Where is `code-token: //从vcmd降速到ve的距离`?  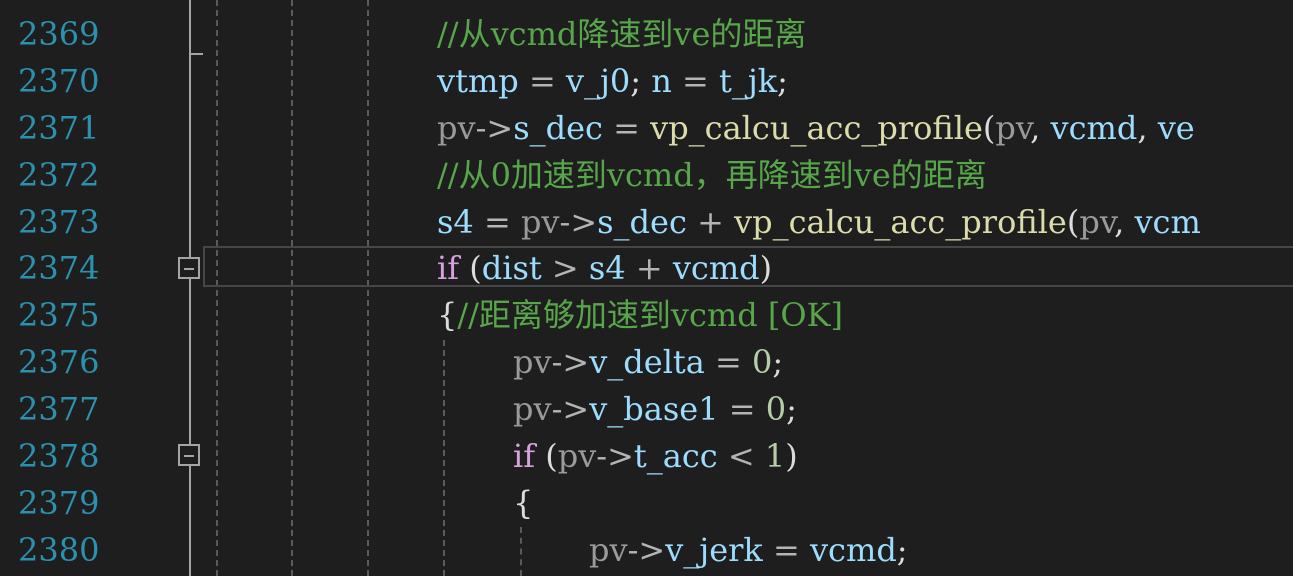 code-token: //从vcmd降速到ve的距离 is located at coordinates (622, 34).